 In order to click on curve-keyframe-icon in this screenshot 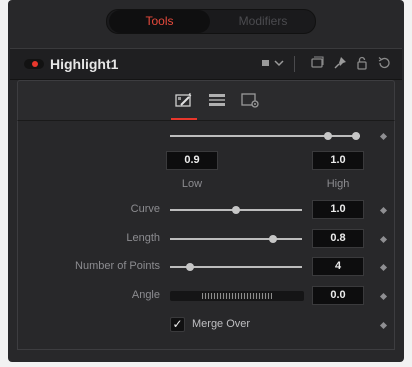, I will do `click(383, 210)`.